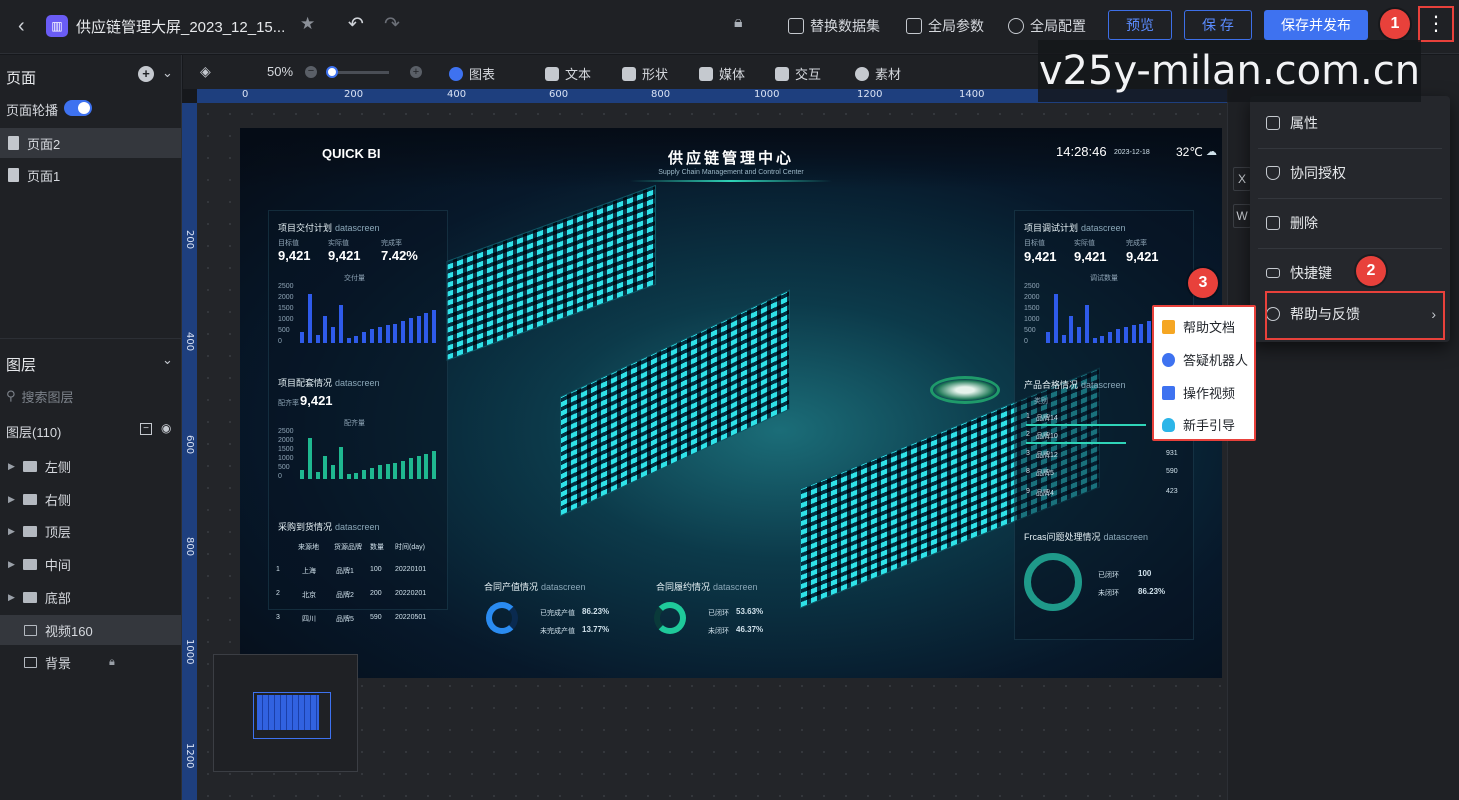 This screenshot has height=800, width=1459. I want to click on page-item-1: 页面1, so click(90, 175).